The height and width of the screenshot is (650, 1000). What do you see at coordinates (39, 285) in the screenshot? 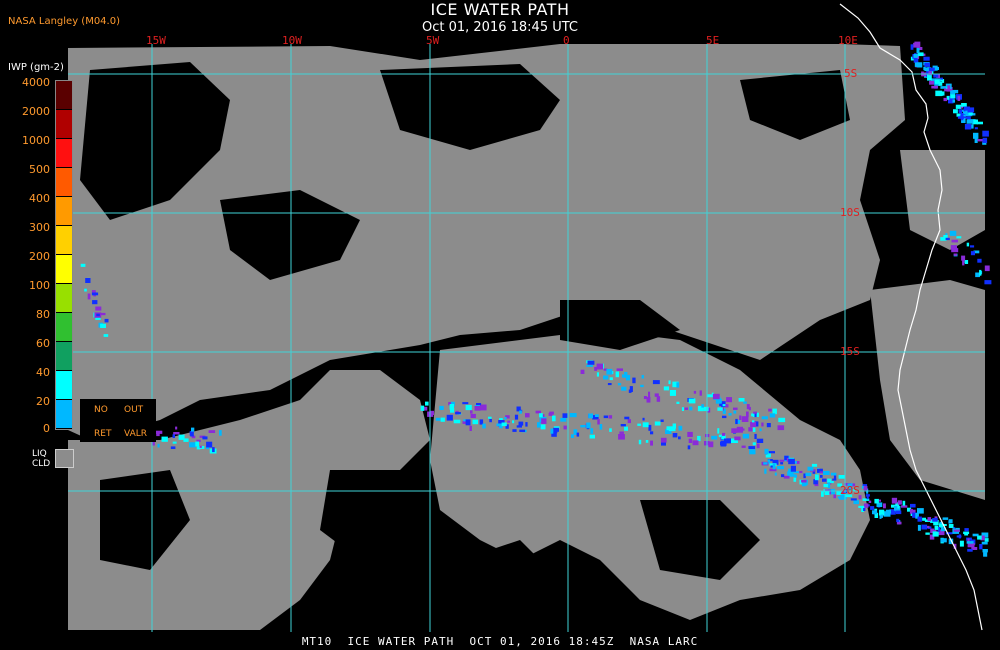
I see `legend-tick: 100` at bounding box center [39, 285].